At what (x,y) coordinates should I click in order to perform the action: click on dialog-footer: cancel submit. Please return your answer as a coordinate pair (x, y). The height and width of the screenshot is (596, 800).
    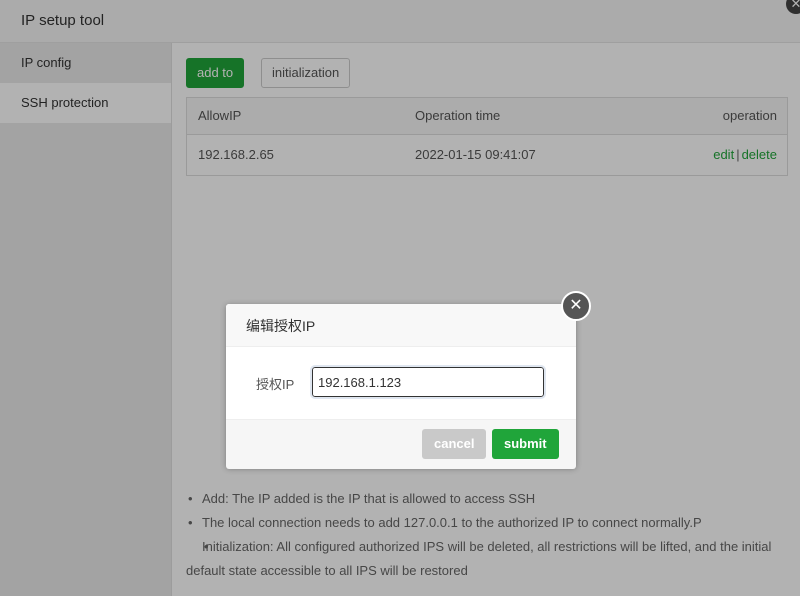
    Looking at the image, I should click on (401, 444).